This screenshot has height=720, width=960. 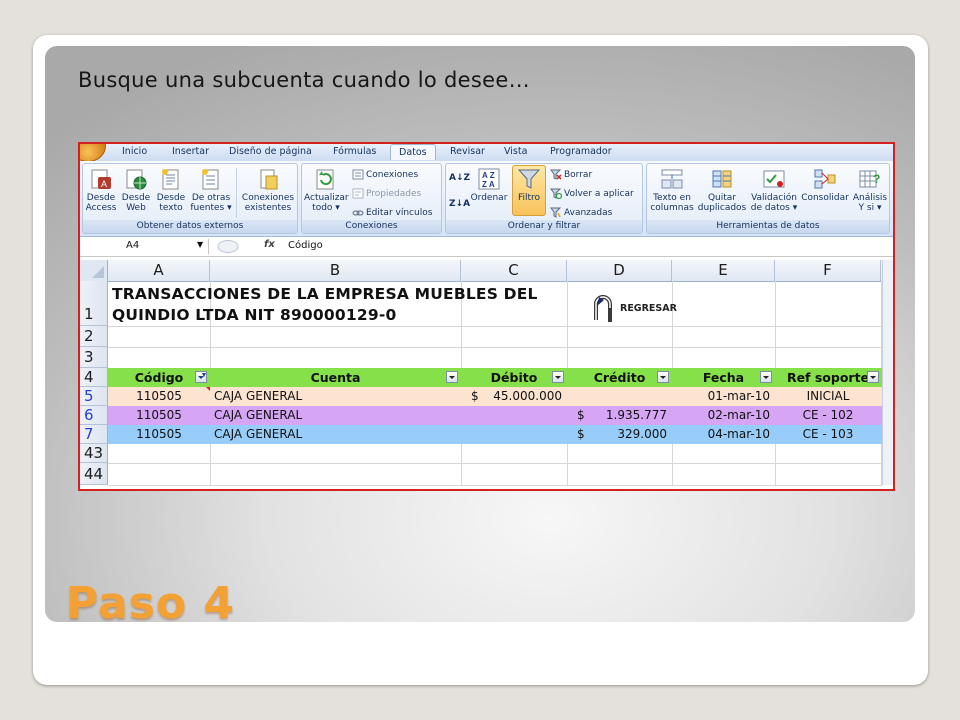 What do you see at coordinates (354, 151) in the screenshot?
I see `tab-formulas: Fórmulas` at bounding box center [354, 151].